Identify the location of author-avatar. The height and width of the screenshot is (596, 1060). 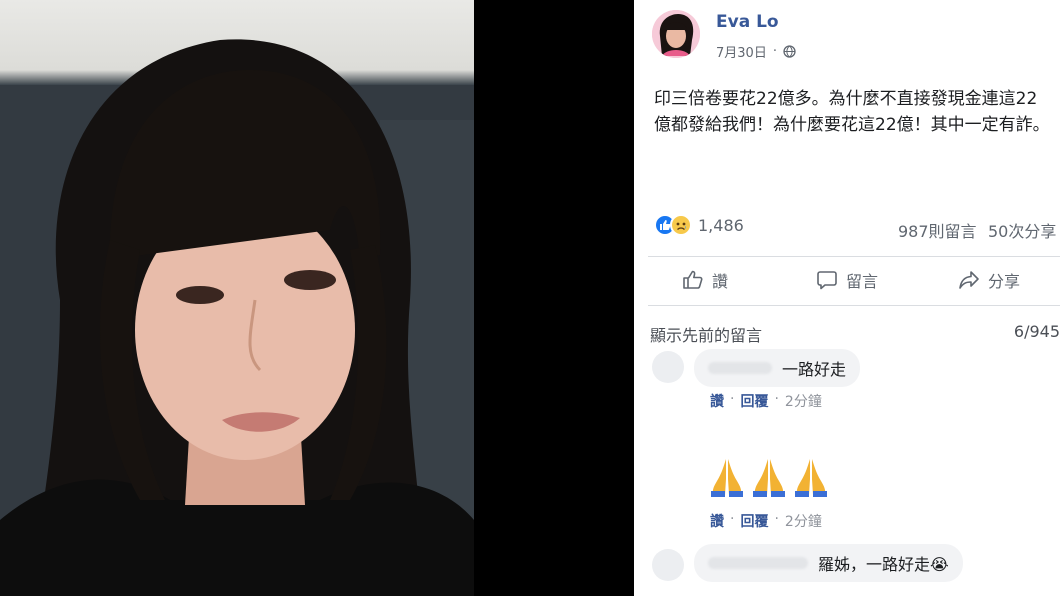
(676, 34).